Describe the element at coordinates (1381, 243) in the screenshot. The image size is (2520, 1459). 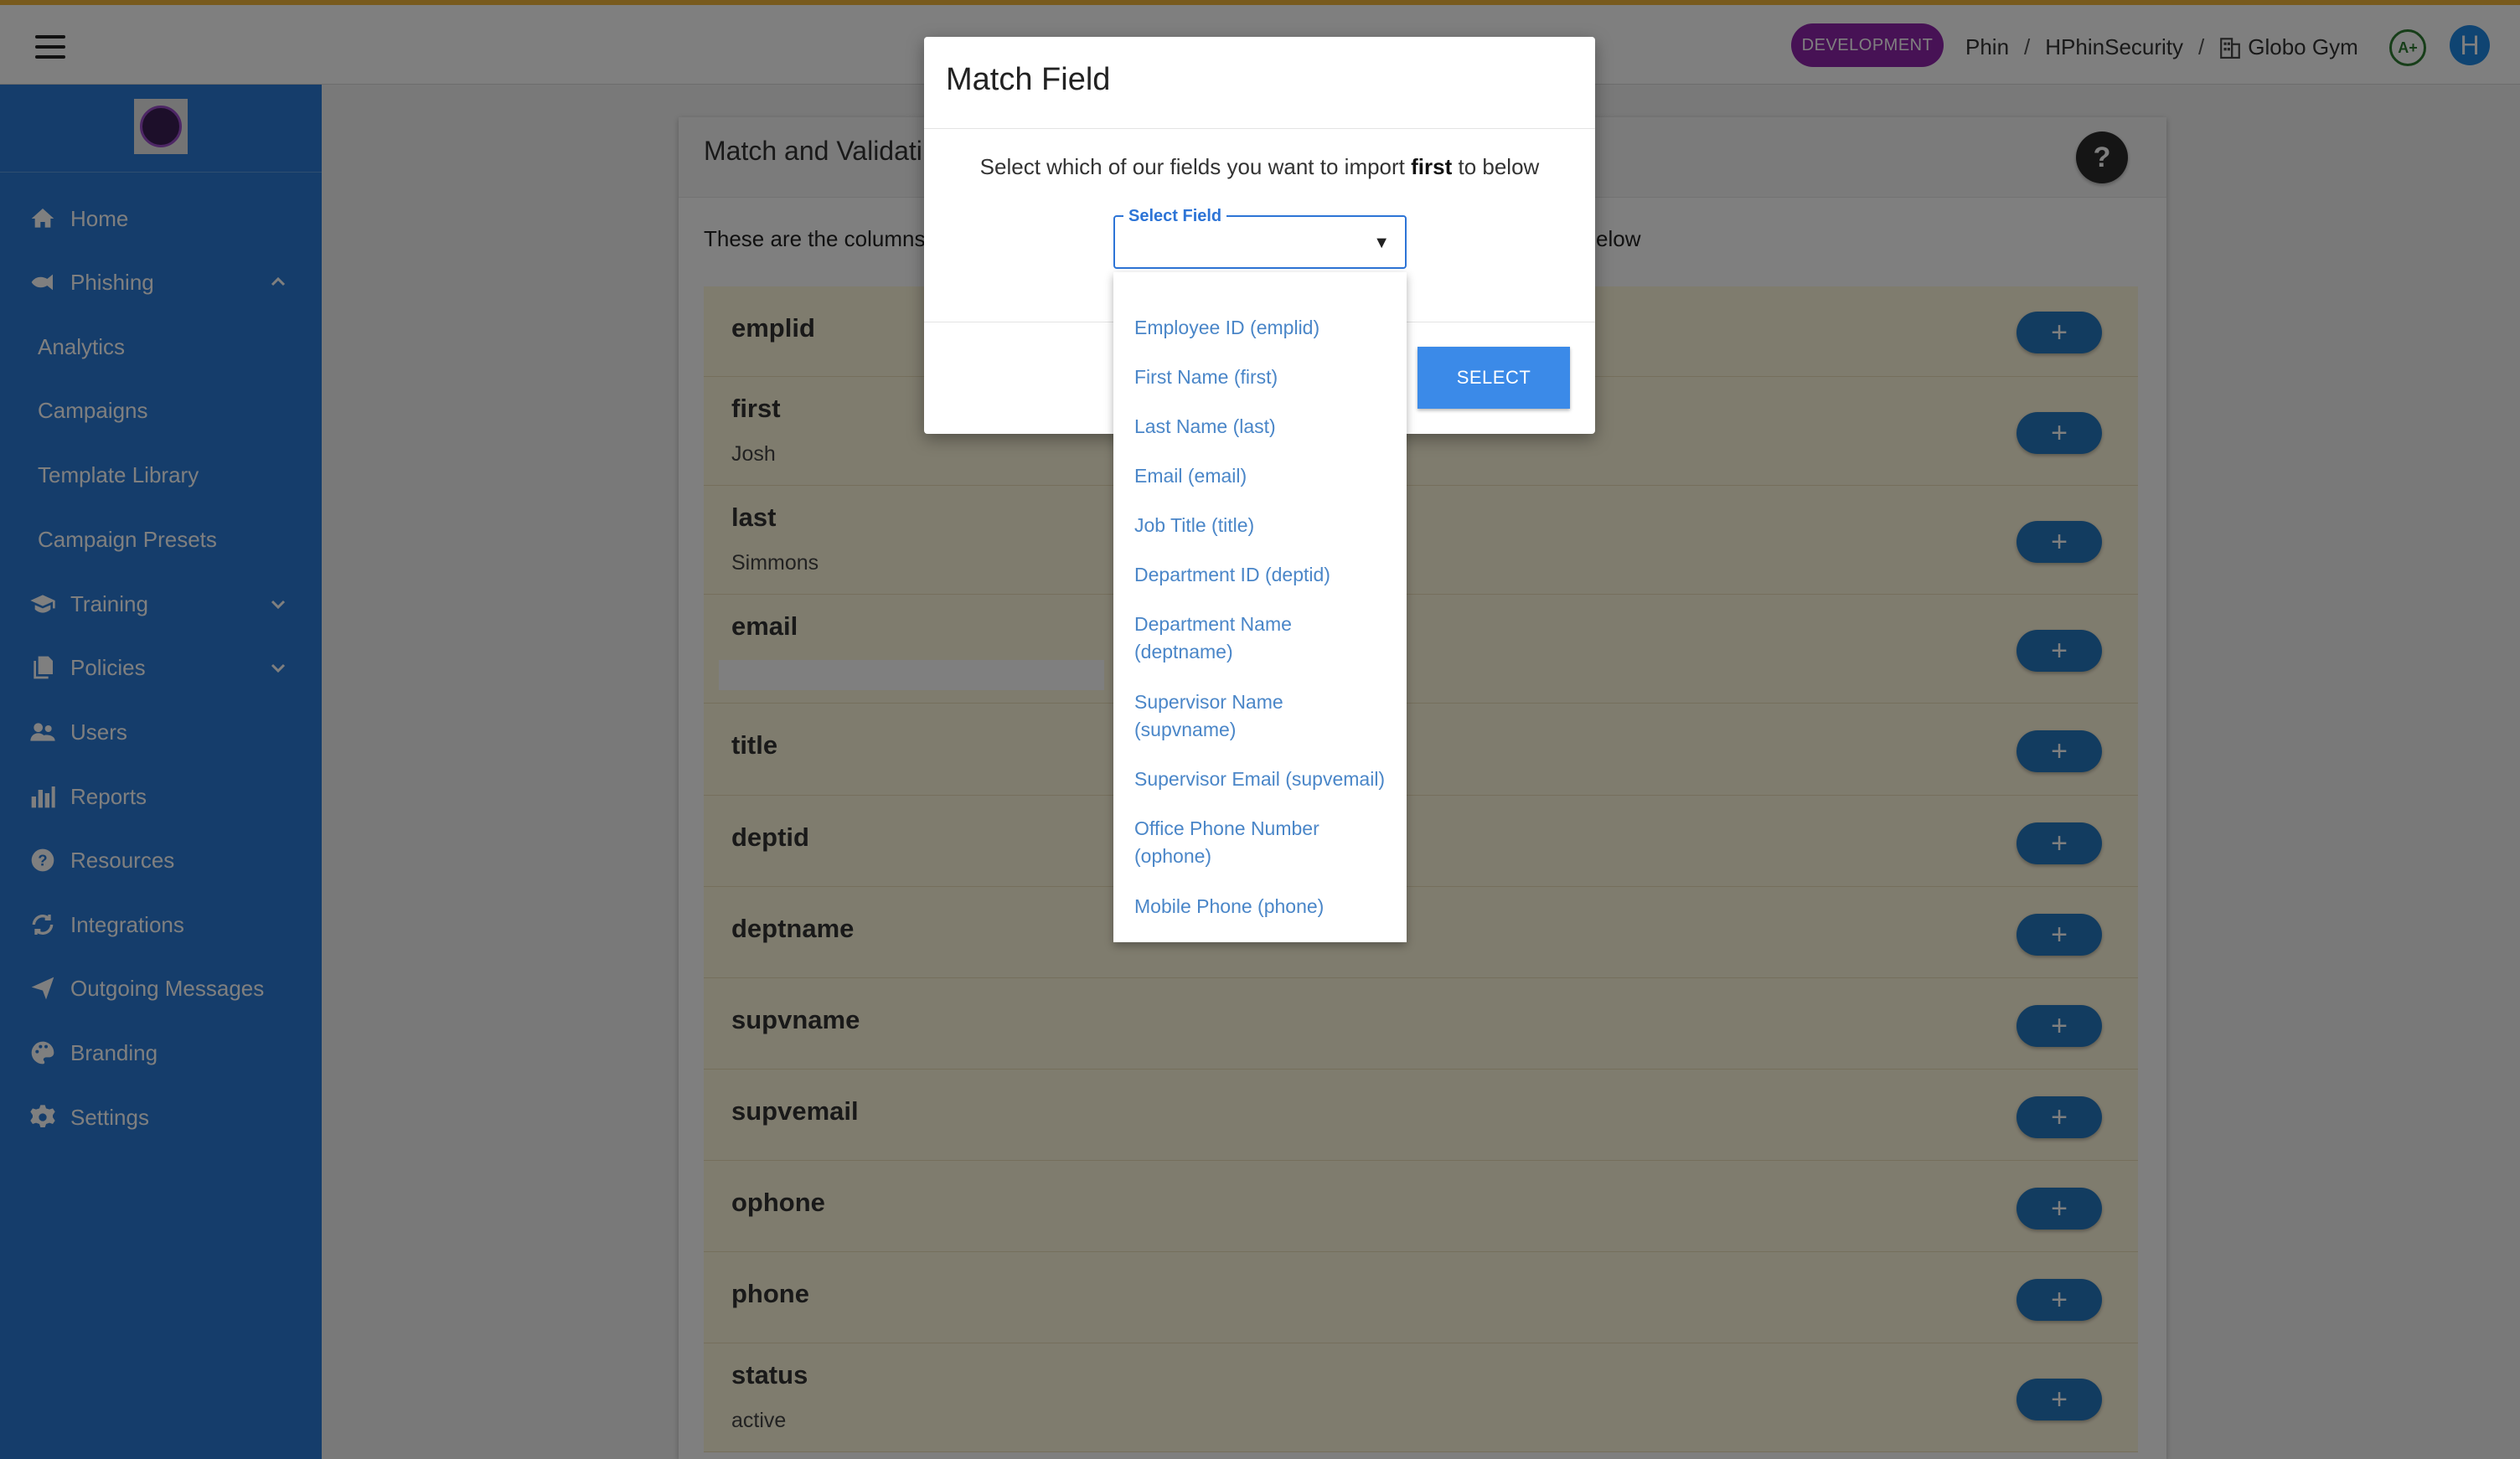
I see `caret-down-icon: ▼` at that location.